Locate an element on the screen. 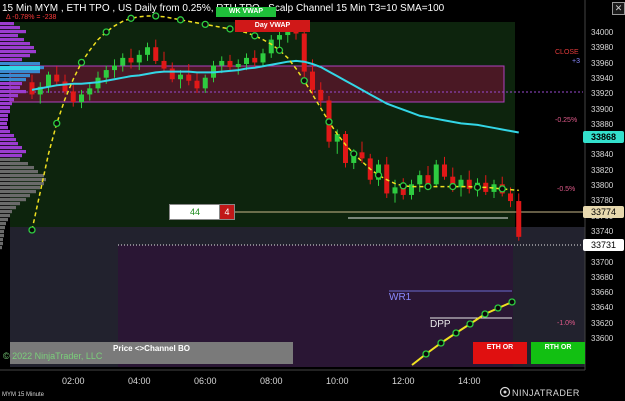 The width and height of the screenshot is (625, 401). price-tick-label: 33820 is located at coordinates (602, 170).